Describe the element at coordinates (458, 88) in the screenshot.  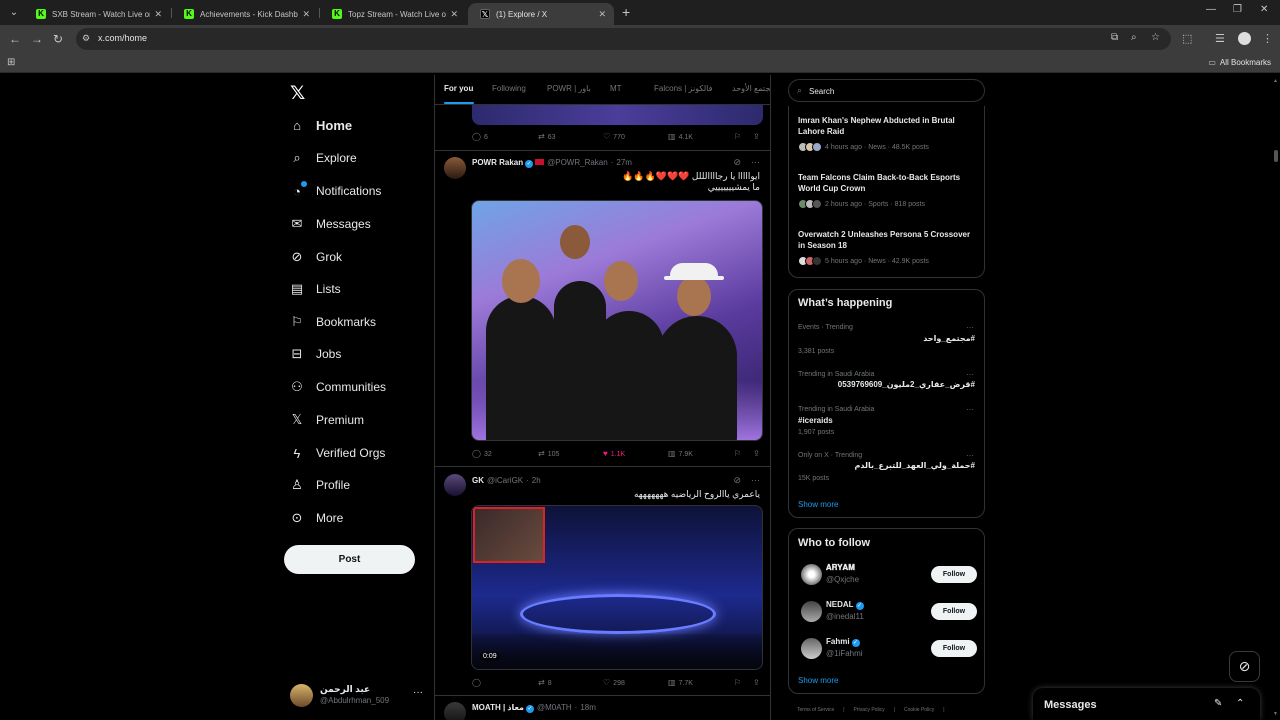
I see `tab-for-you: For you` at that location.